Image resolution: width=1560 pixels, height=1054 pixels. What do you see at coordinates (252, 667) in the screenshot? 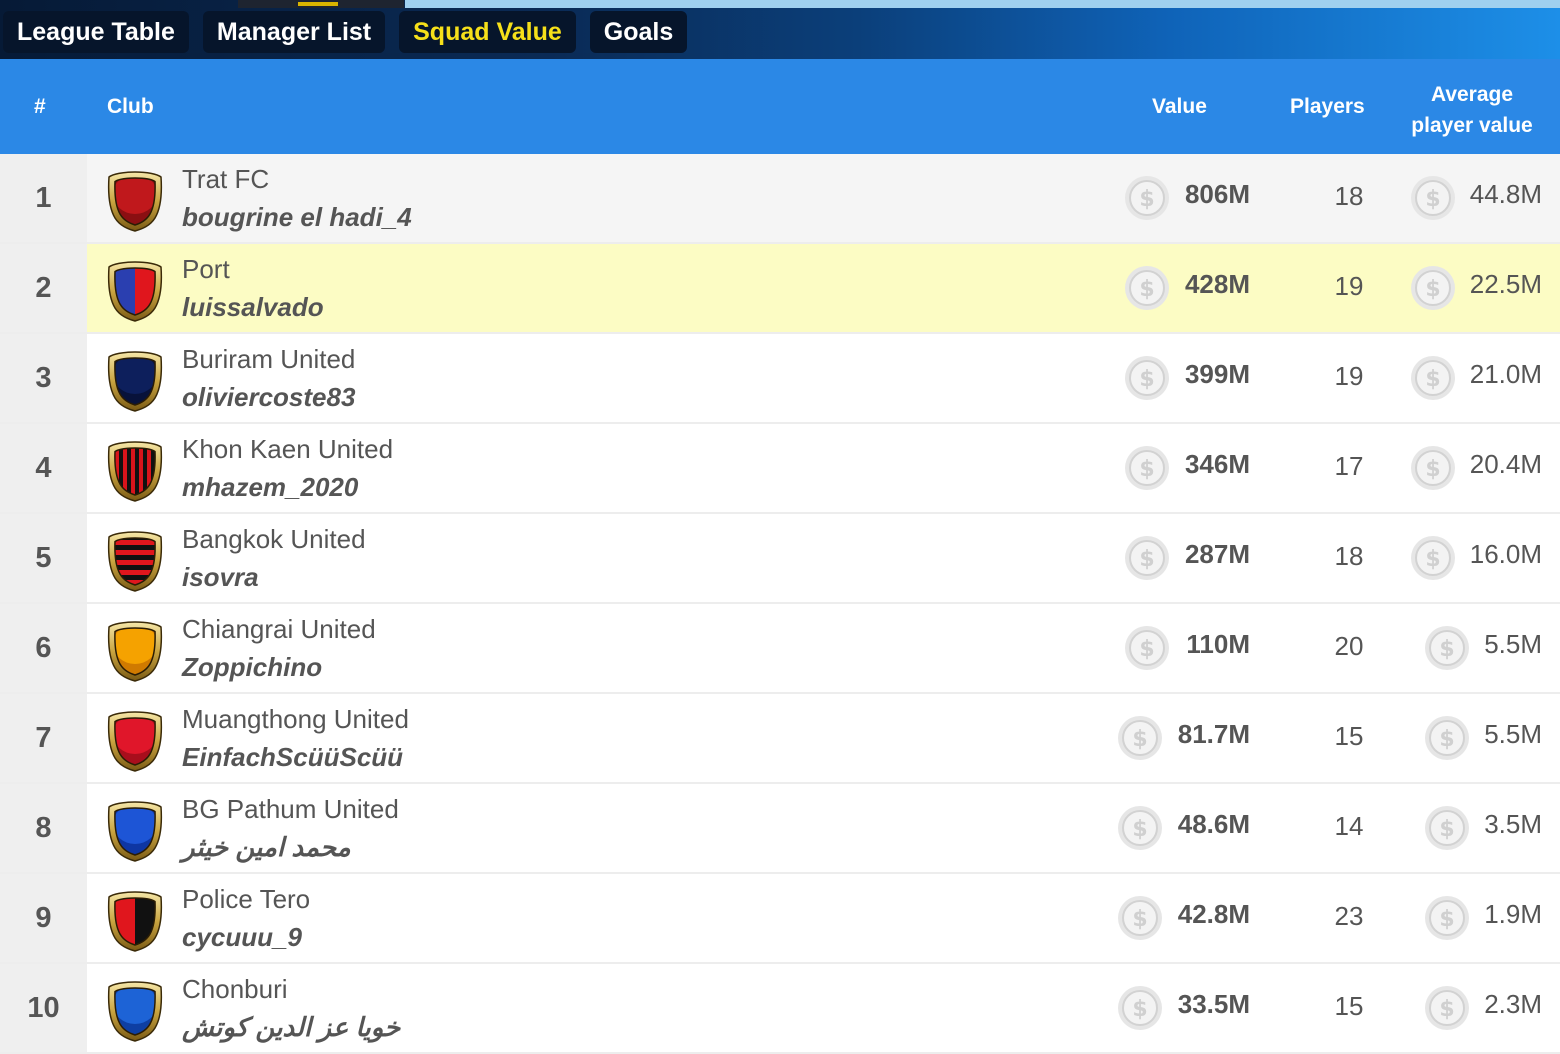
I see `manager-name-link: Zoppichino` at bounding box center [252, 667].